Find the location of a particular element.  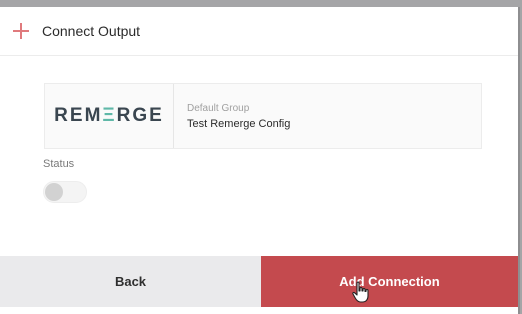

remerge-logo: REMΞRGE is located at coordinates (109, 116).